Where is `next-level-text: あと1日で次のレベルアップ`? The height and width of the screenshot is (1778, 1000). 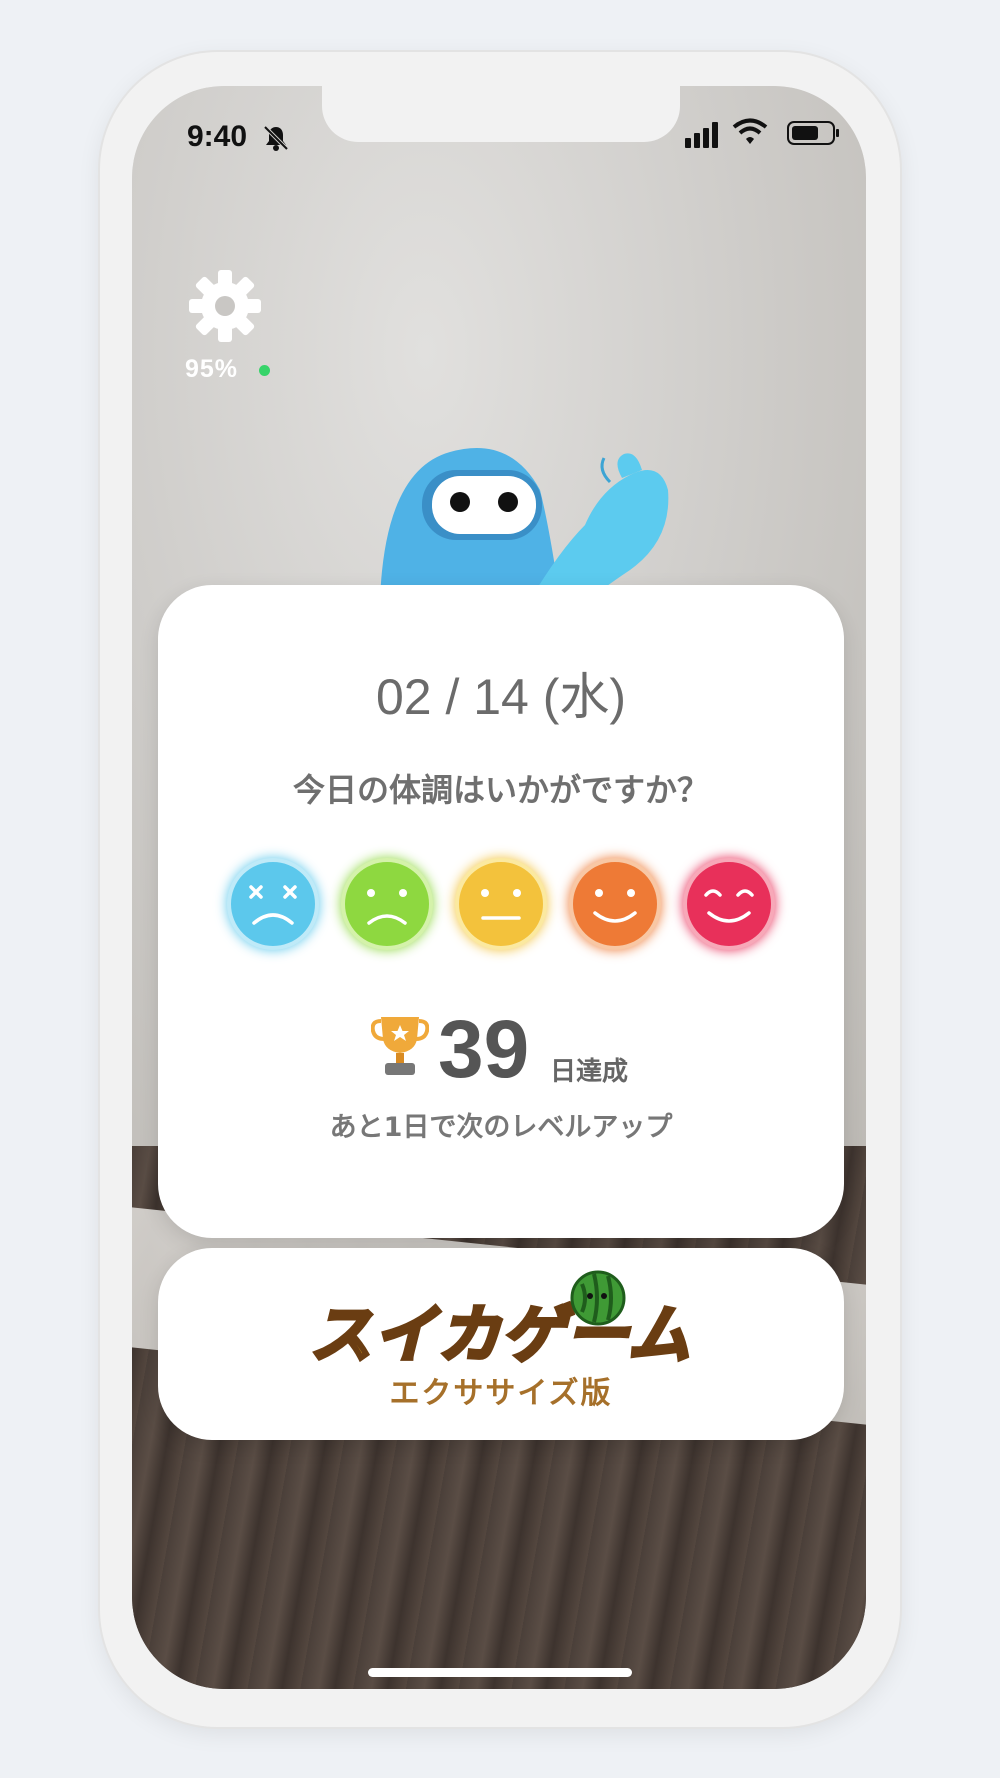
next-level-text: あと1日で次のレベルアップ is located at coordinates (501, 1127).